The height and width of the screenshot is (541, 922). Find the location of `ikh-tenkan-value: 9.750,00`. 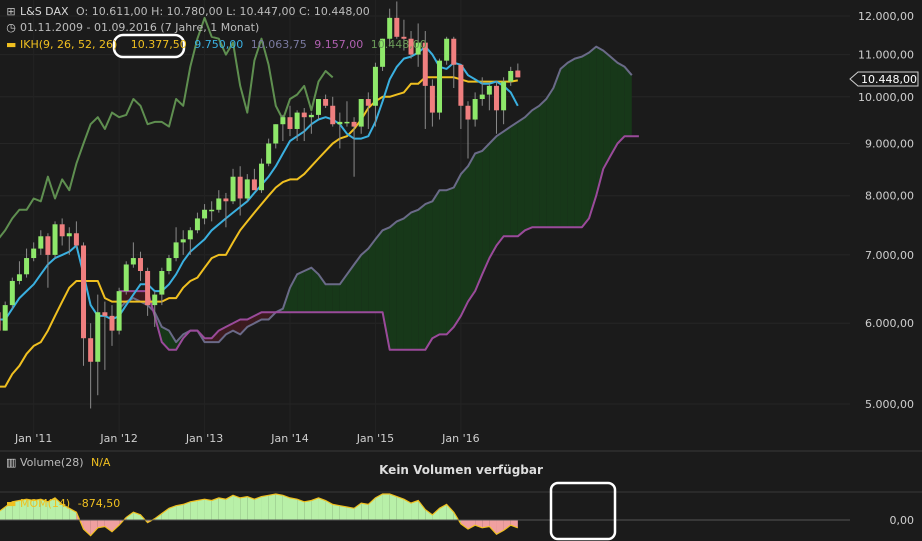

ikh-tenkan-value: 9.750,00 is located at coordinates (219, 44).